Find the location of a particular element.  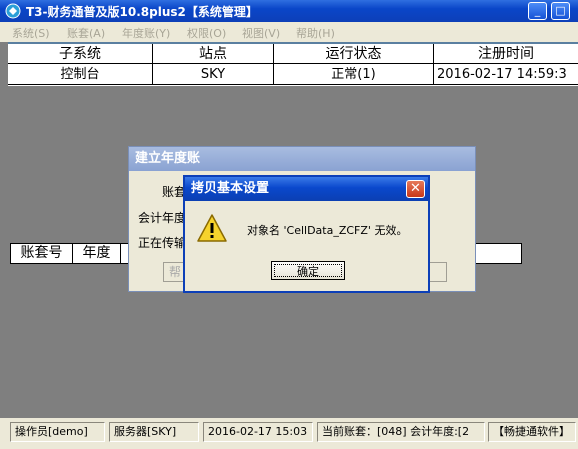

table-cell: SKY is located at coordinates (213, 74).